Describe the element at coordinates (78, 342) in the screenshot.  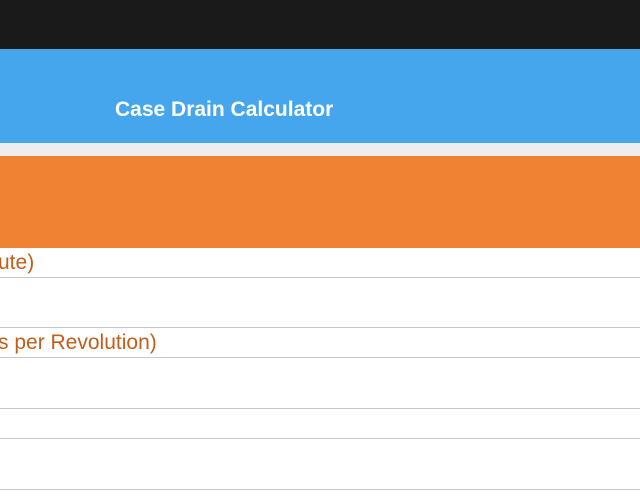
I see `field-label-displacement: s per Revolution)` at that location.